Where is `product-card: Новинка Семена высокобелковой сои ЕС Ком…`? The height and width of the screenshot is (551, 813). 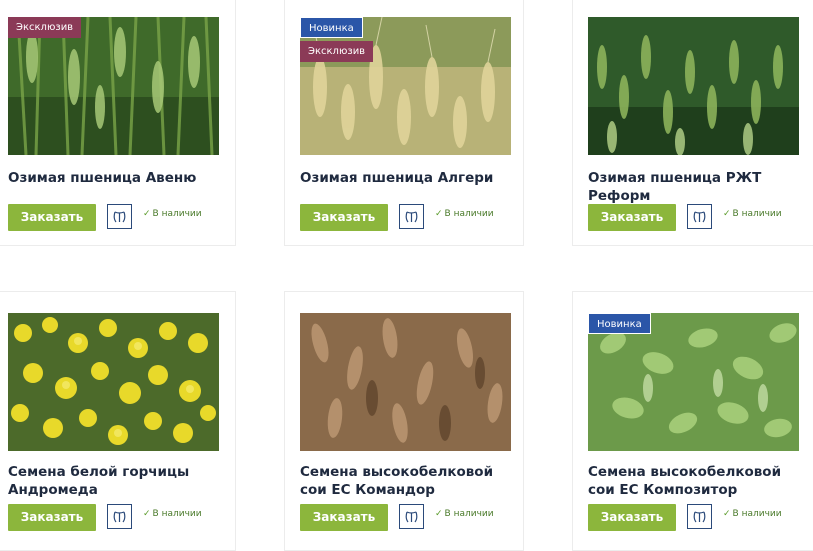 product-card: Новинка Семена высокобелковой сои ЕС Ком… is located at coordinates (692, 421).